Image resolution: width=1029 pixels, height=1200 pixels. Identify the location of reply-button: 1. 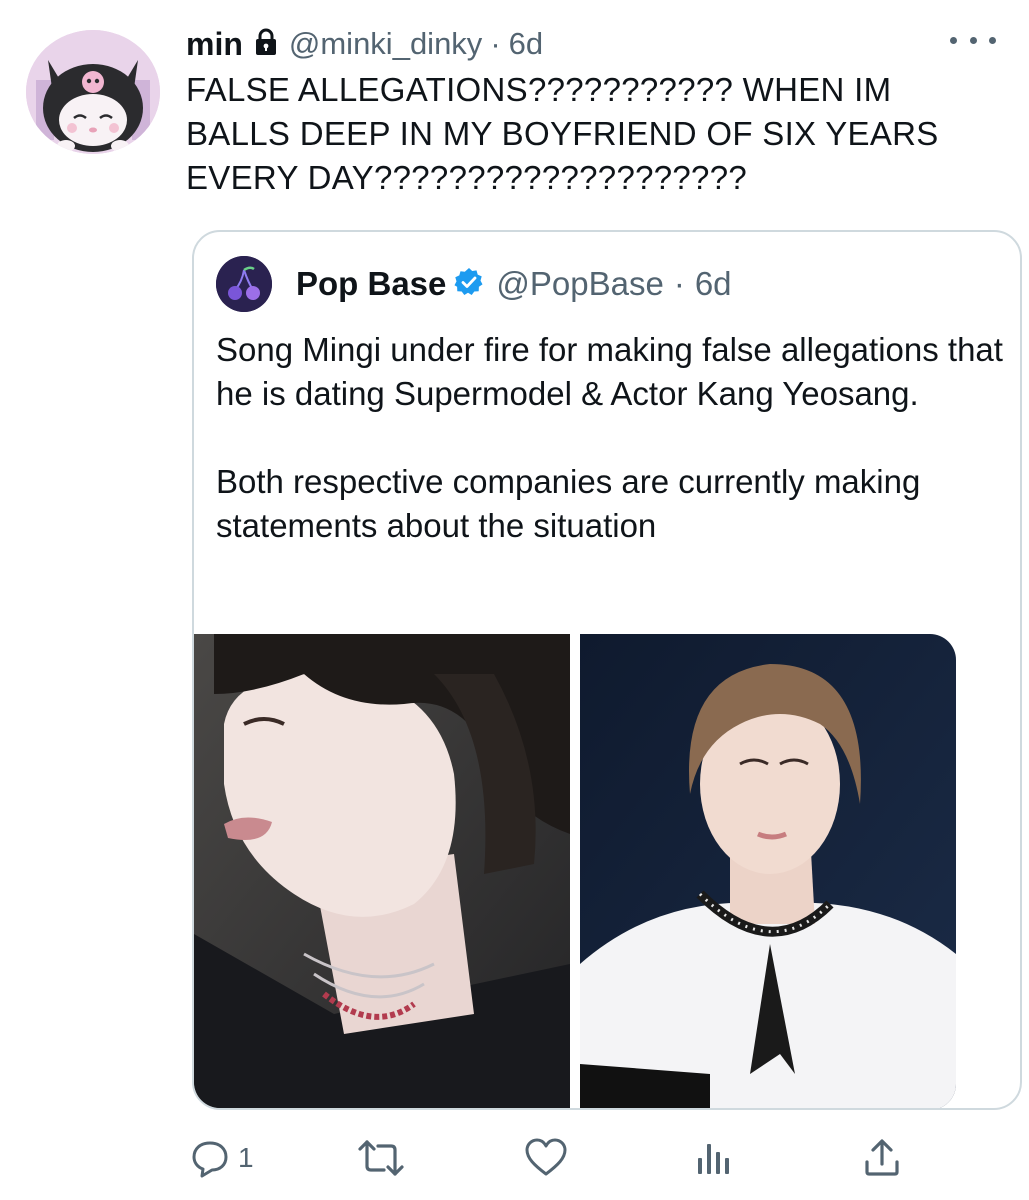
(222, 1158).